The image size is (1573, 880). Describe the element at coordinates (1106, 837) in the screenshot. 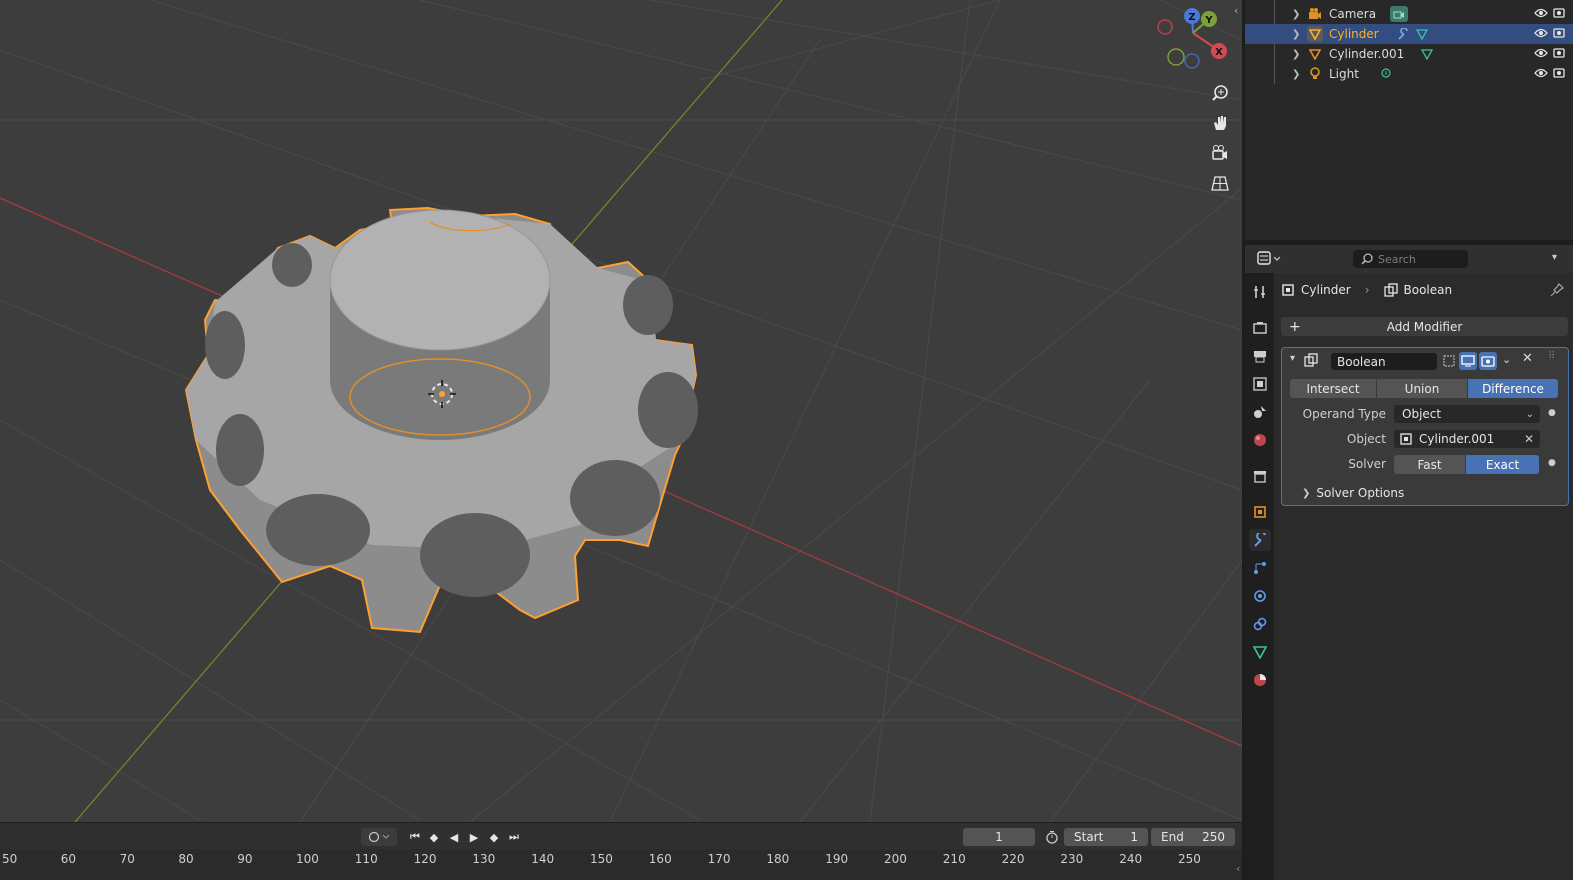

I see `start-frame-field: Start 1` at that location.